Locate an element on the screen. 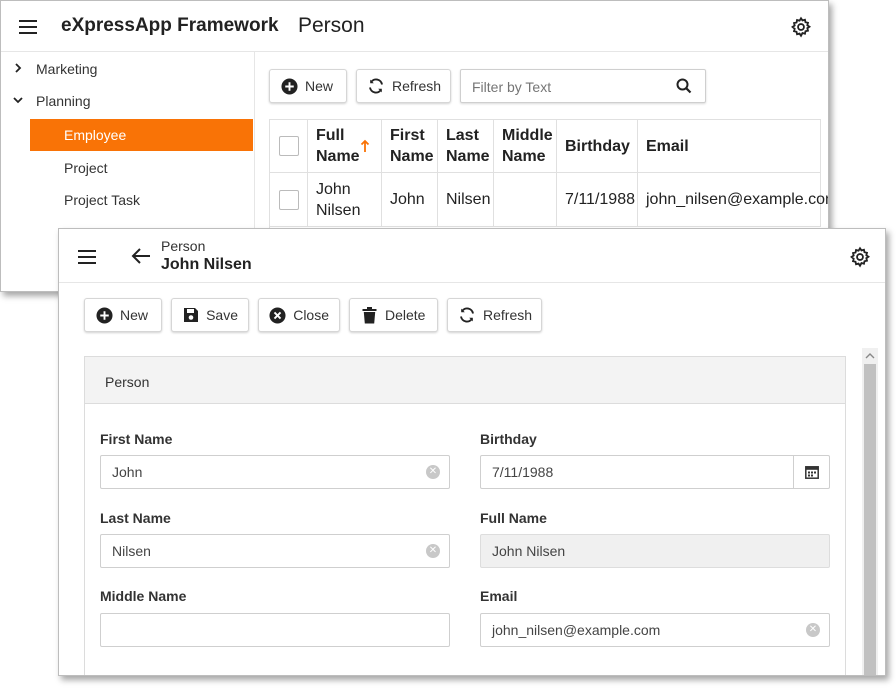 The height and width of the screenshot is (690, 896). breadcrumb: Person is located at coordinates (183, 246).